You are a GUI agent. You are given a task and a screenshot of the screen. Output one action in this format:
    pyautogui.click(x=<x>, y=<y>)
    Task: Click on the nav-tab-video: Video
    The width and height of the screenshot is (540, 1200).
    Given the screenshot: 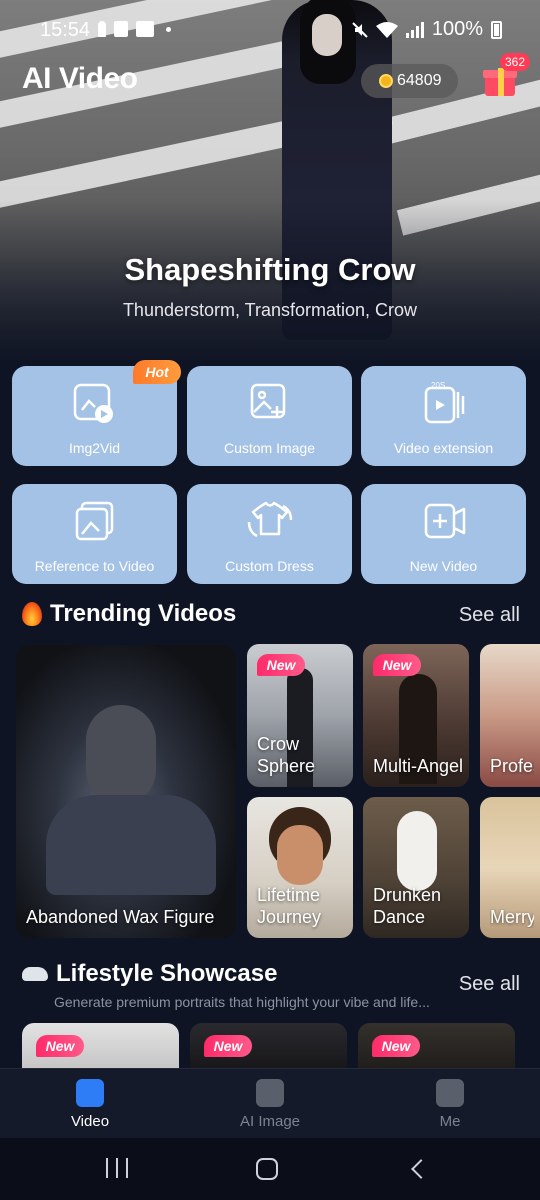 What is the action you would take?
    pyautogui.click(x=90, y=1104)
    